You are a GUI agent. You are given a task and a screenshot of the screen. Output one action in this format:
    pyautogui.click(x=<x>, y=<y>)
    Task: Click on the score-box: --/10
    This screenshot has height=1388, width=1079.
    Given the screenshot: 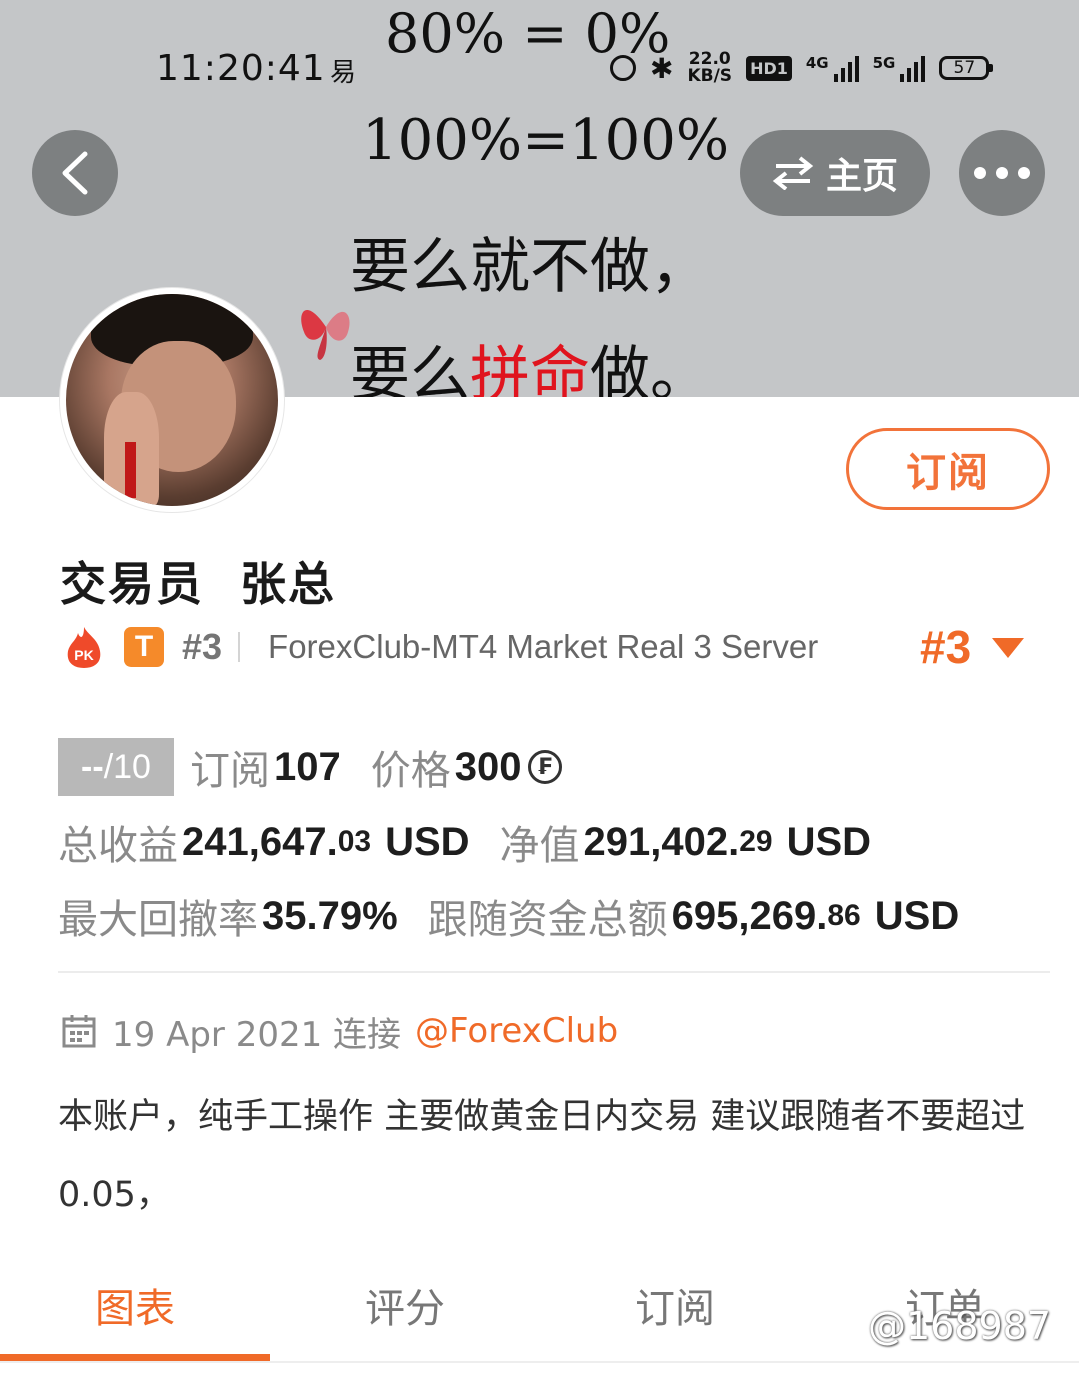 What is the action you would take?
    pyautogui.click(x=116, y=767)
    